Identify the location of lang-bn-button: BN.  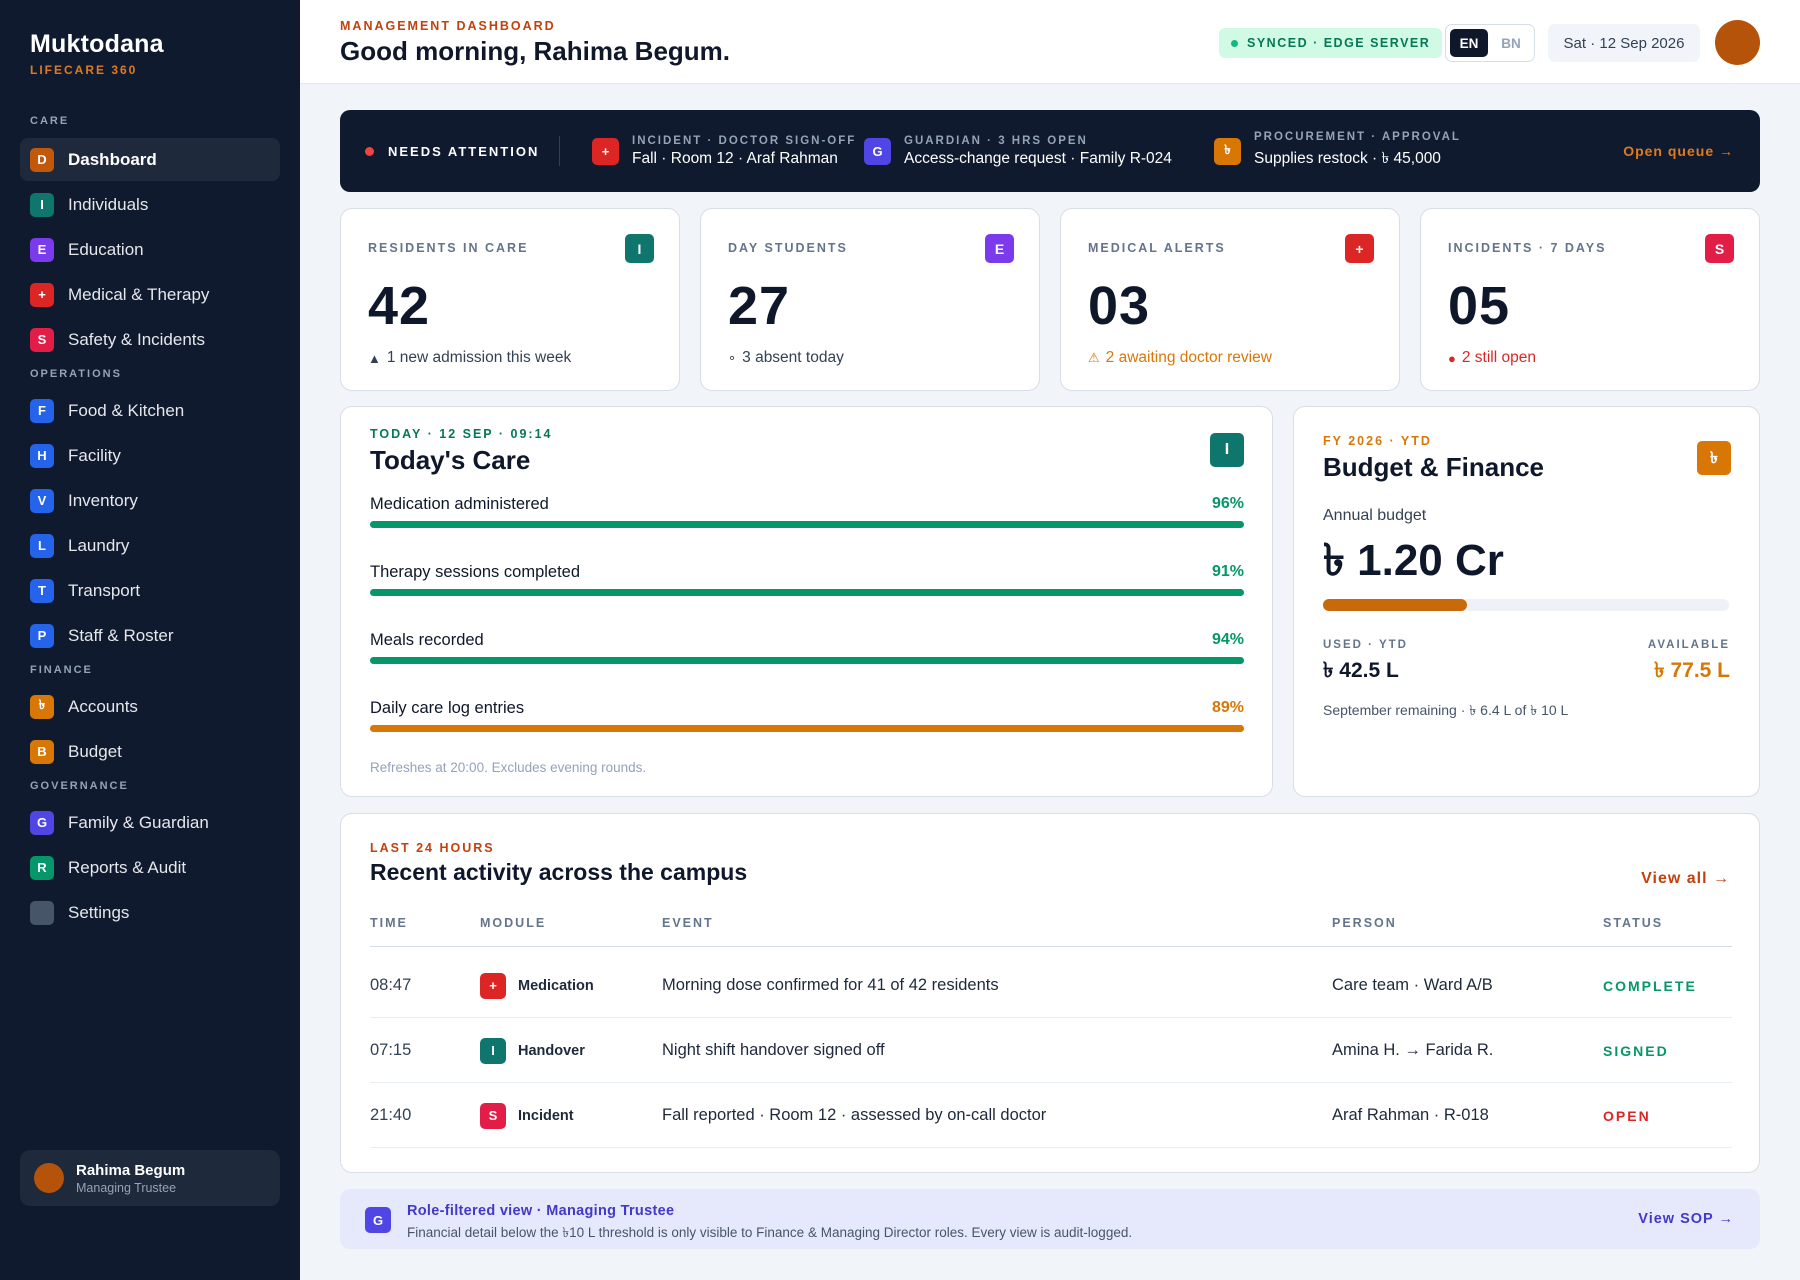
(1511, 43).